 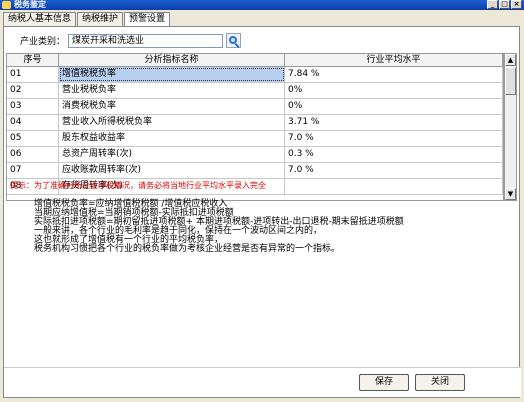 I want to click on close-button: 关闭, so click(x=440, y=382).